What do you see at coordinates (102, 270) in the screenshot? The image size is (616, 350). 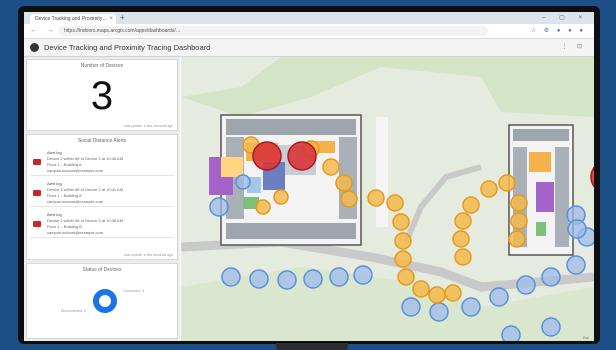 I see `status-title: Status of Devices` at bounding box center [102, 270].